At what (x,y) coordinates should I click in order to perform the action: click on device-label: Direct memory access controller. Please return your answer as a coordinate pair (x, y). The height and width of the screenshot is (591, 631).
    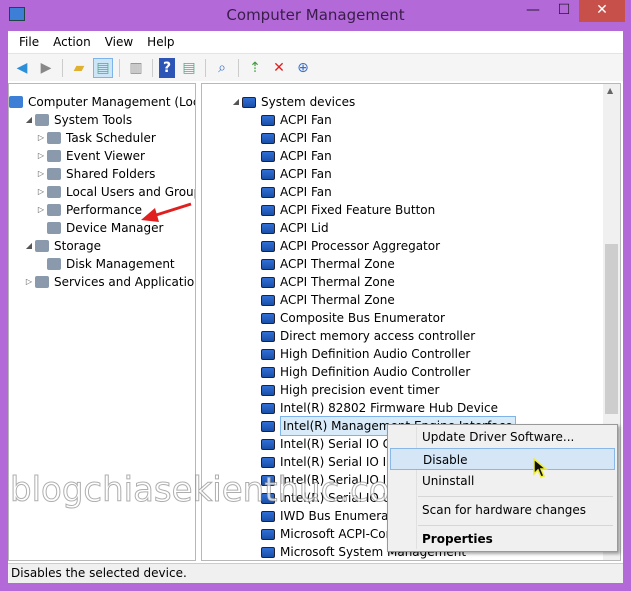
    Looking at the image, I should click on (378, 336).